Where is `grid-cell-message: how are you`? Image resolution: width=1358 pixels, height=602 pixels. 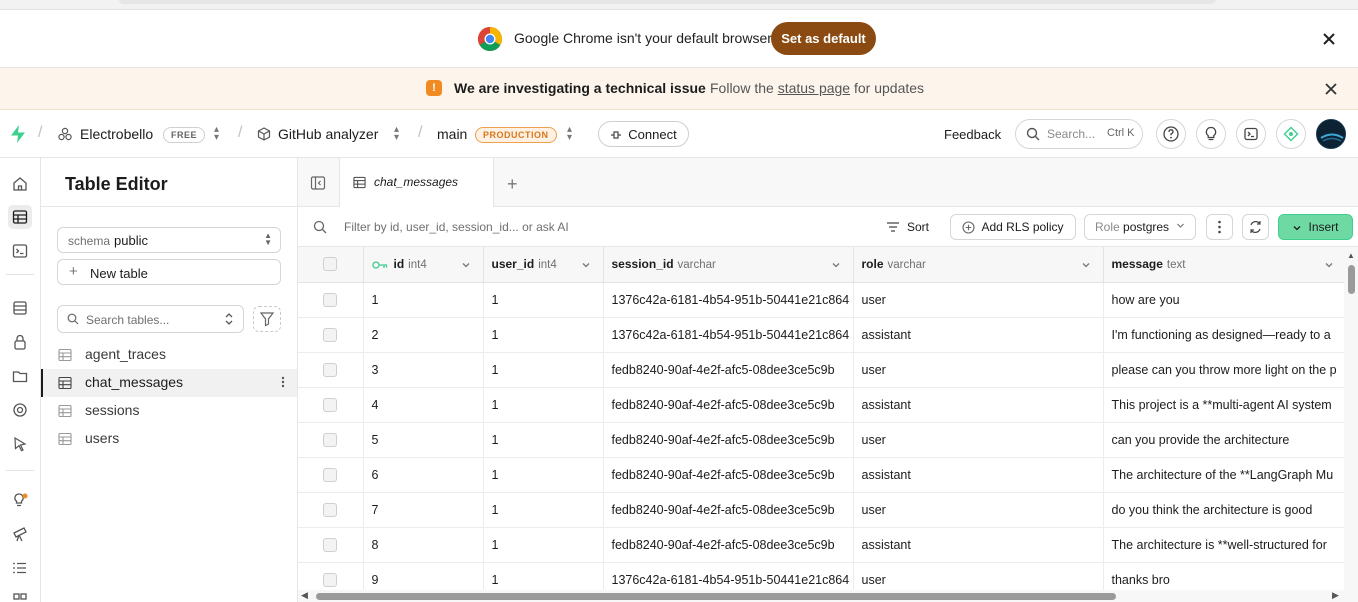
grid-cell-message: how are you is located at coordinates (1223, 300).